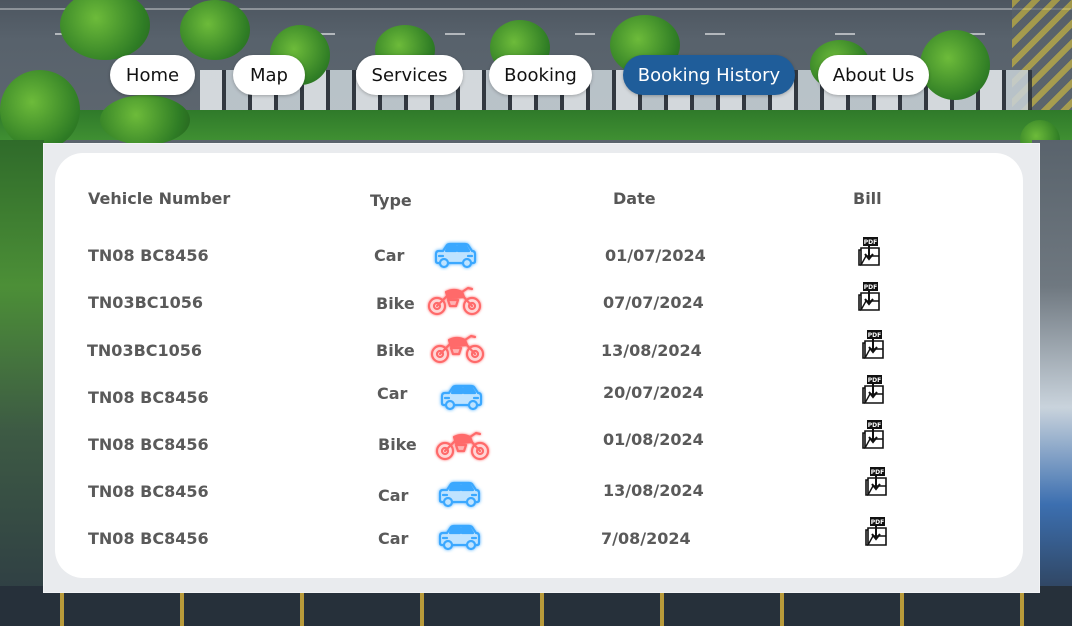  What do you see at coordinates (540, 75) in the screenshot?
I see `nav-booking: Booking` at bounding box center [540, 75].